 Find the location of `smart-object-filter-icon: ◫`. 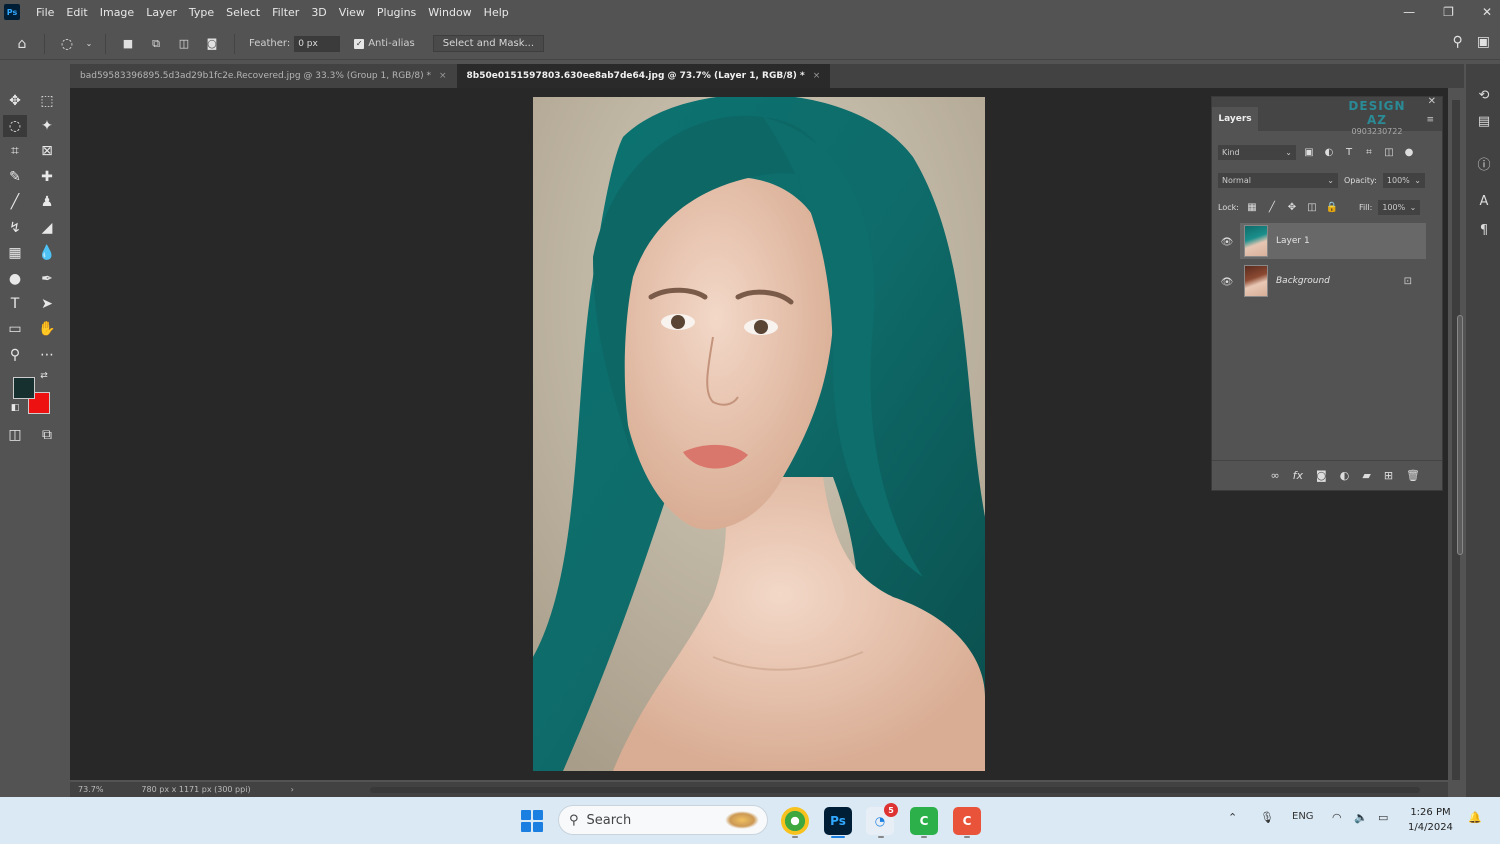

smart-object-filter-icon: ◫ is located at coordinates (1389, 152).